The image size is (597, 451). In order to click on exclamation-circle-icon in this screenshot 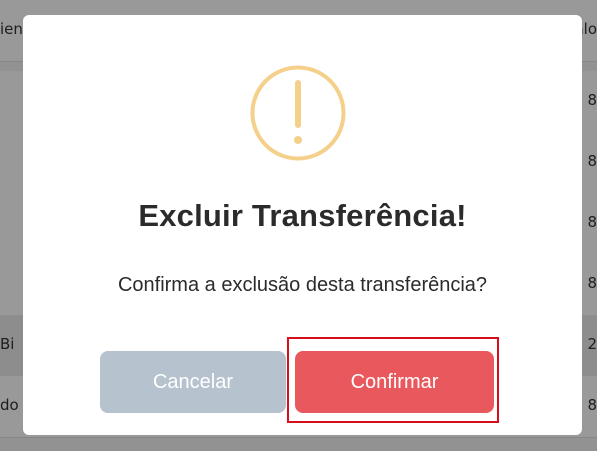, I will do `click(298, 113)`.